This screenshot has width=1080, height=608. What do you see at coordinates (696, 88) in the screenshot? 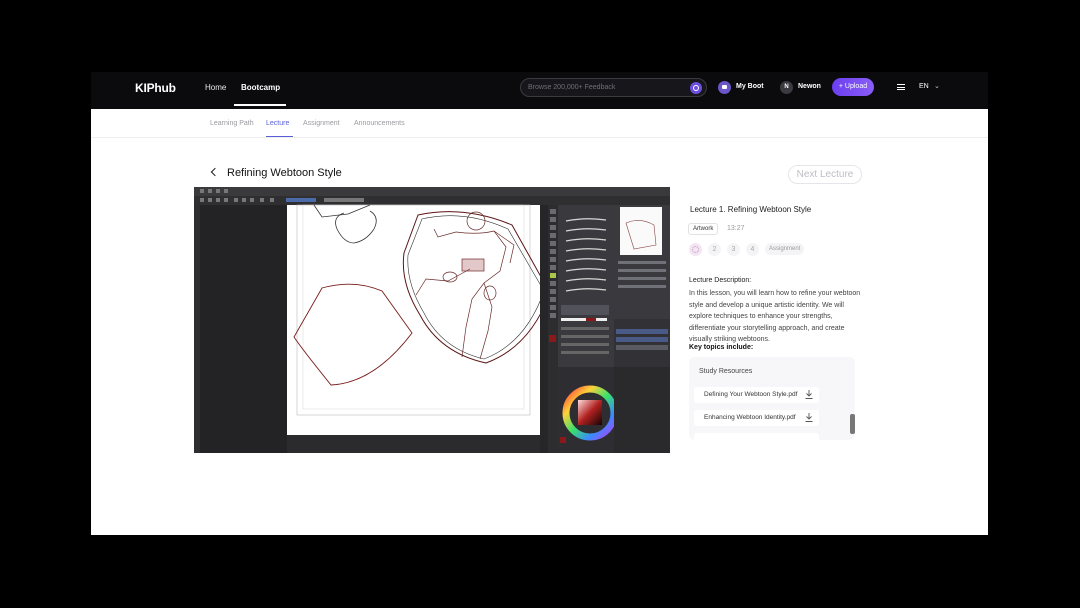
I see `search-icon` at bounding box center [696, 88].